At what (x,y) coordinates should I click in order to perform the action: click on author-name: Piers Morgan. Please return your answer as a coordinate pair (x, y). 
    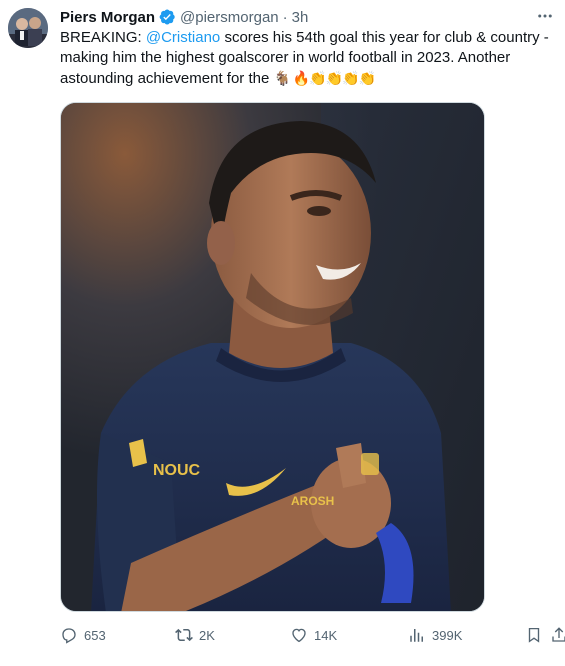
    Looking at the image, I should click on (107, 17).